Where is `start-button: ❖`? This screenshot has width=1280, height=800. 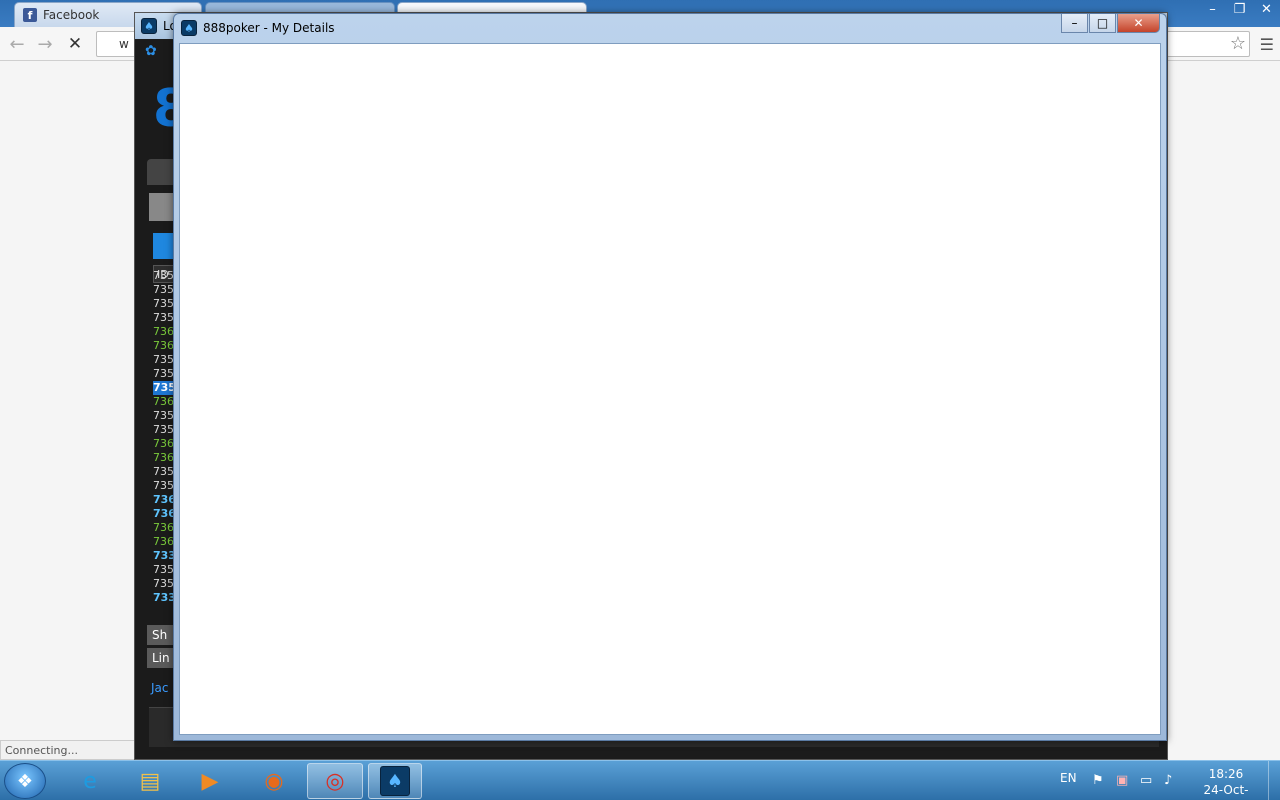
start-button: ❖ is located at coordinates (25, 781).